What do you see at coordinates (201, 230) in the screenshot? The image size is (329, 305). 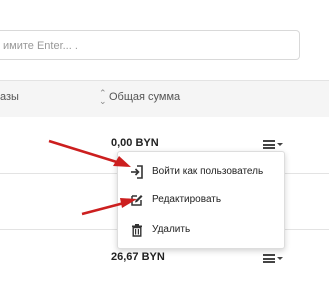 I see `menu-item-delete: Удалить` at bounding box center [201, 230].